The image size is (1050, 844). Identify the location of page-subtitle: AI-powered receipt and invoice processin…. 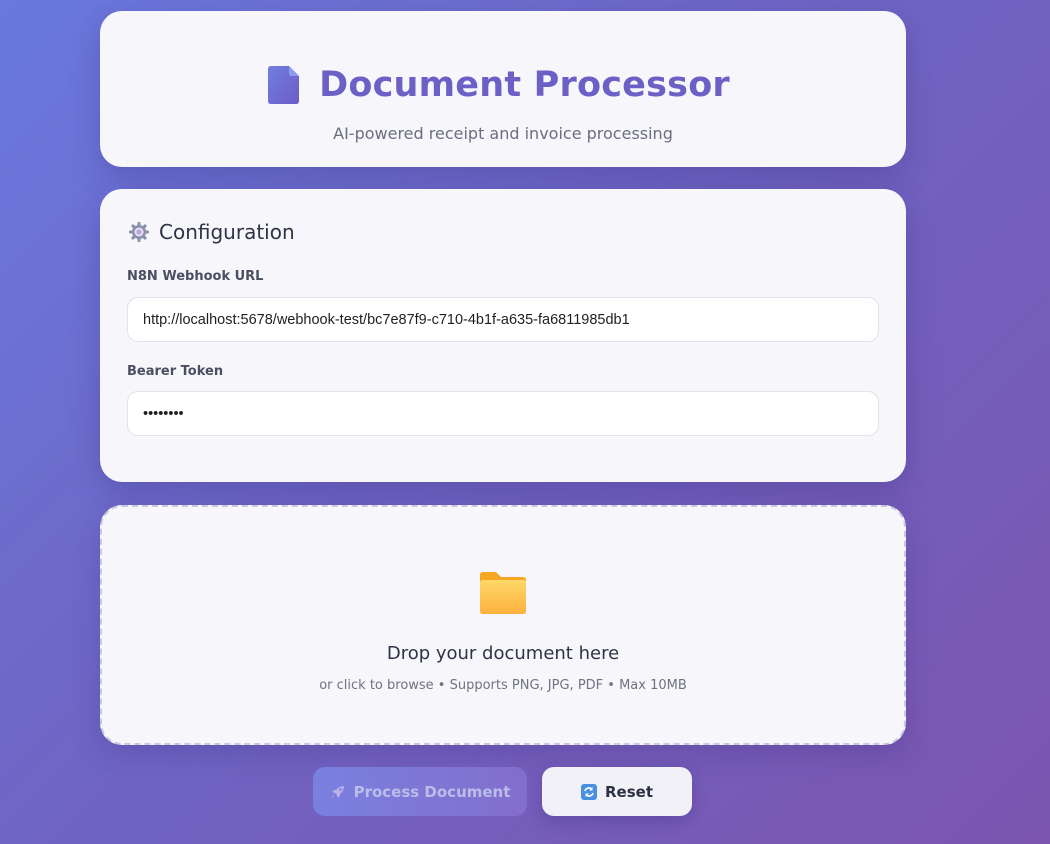
(503, 133).